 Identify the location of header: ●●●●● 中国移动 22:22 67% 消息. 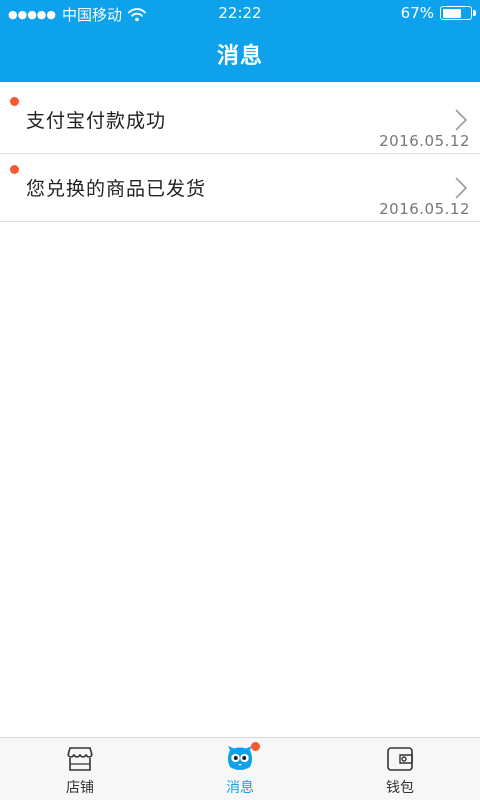
(240, 41).